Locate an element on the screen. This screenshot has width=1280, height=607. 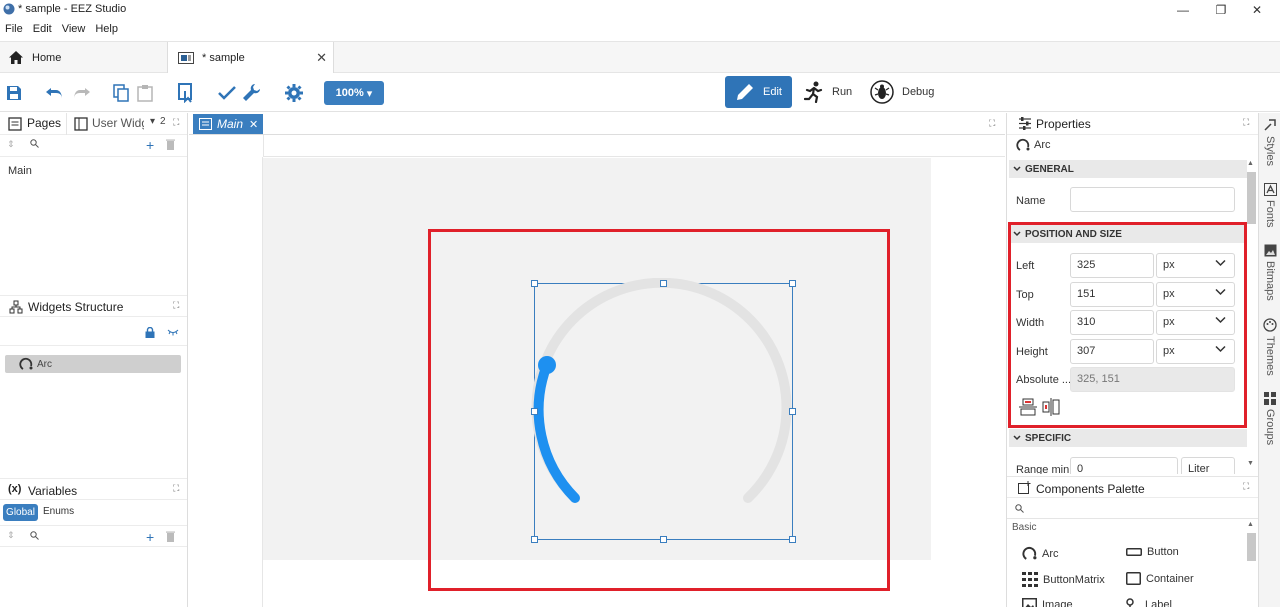
delete-page-icon is located at coordinates (170, 144).